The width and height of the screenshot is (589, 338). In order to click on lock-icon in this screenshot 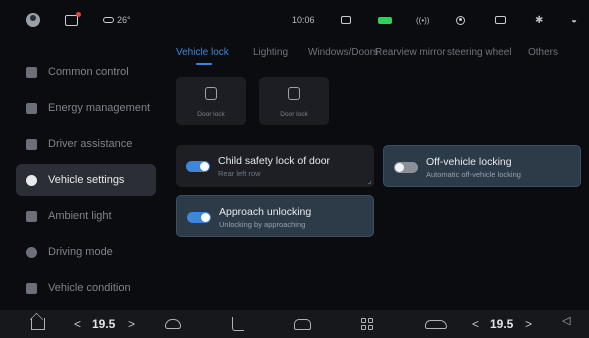, I will do `click(346, 20)`.